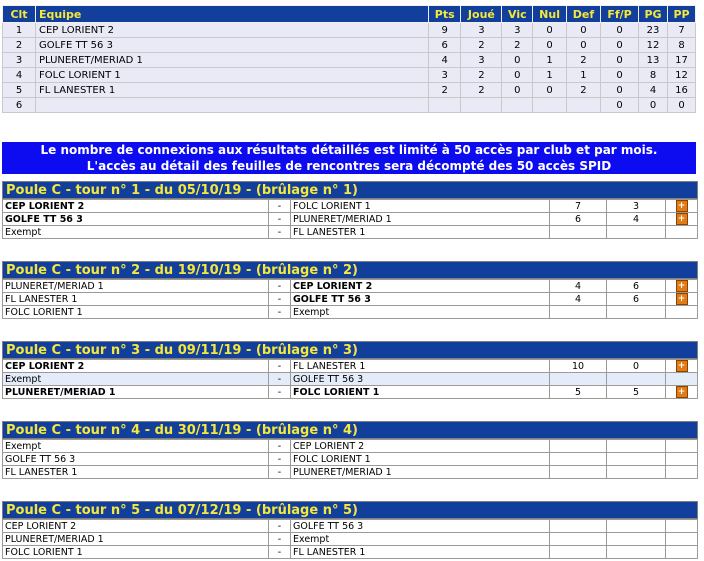  What do you see at coordinates (517, 14) in the screenshot?
I see `column-header: Vic` at bounding box center [517, 14].